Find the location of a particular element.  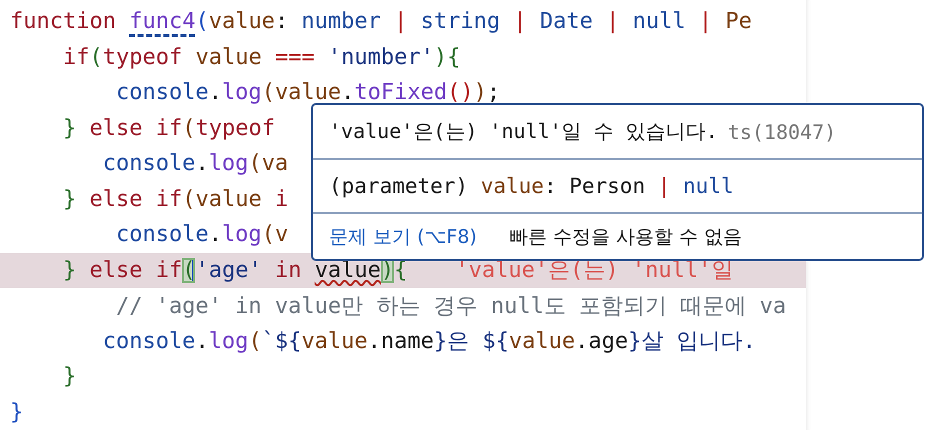

no-quick-fix-text: 빠른 수정을 사용할 수 없음 is located at coordinates (625, 237).